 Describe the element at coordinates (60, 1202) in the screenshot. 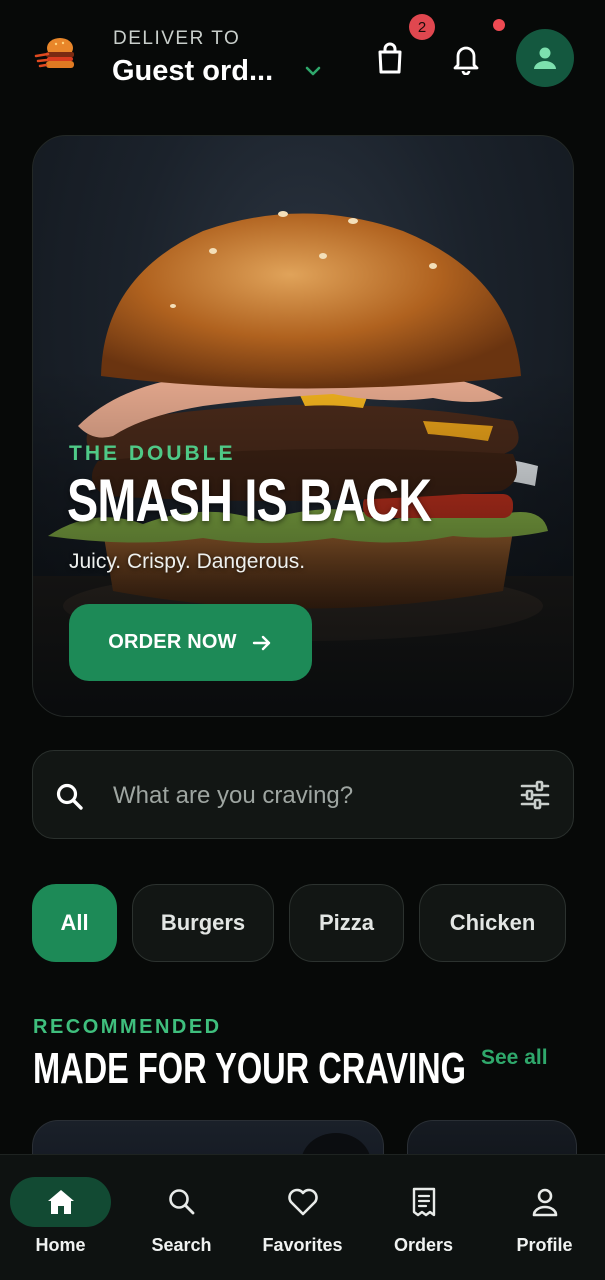

I see `home-icon` at that location.